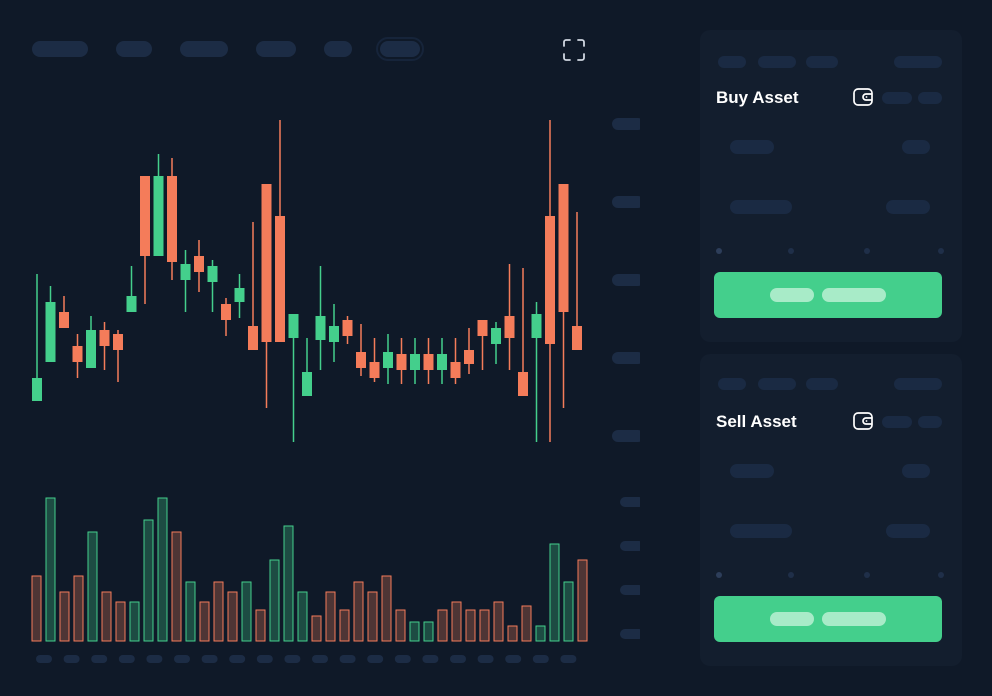 This screenshot has width=992, height=696. I want to click on button-label-skeleton, so click(854, 619).